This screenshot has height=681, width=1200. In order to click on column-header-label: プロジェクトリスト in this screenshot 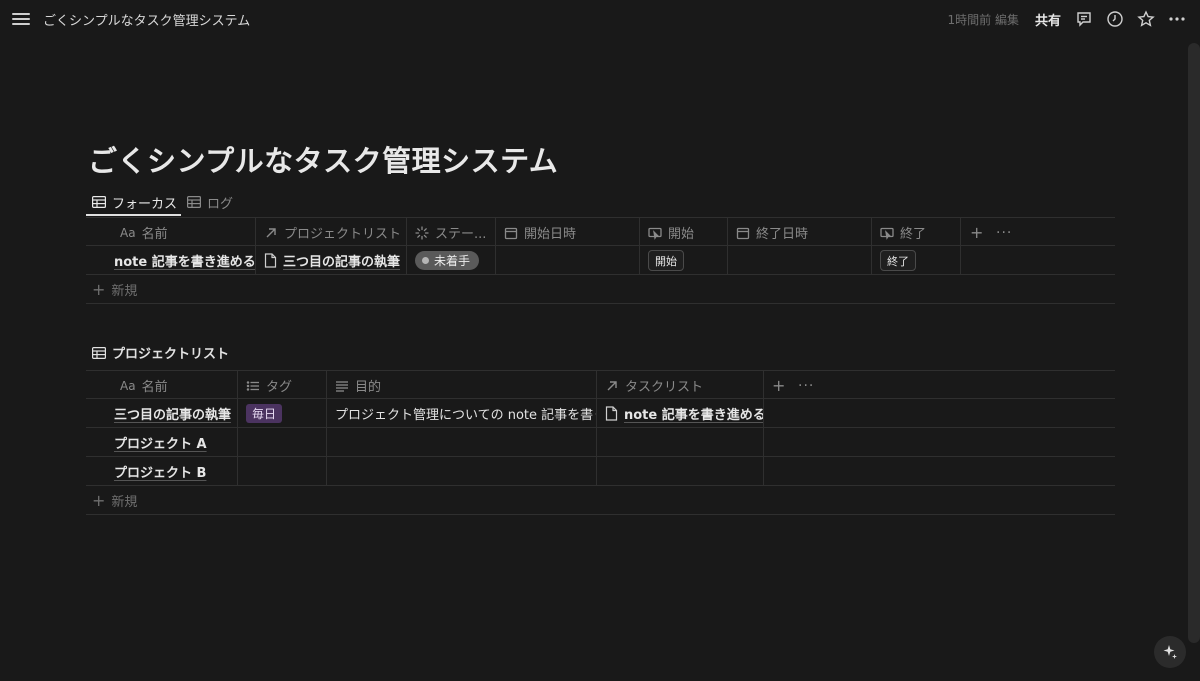, I will do `click(343, 234)`.